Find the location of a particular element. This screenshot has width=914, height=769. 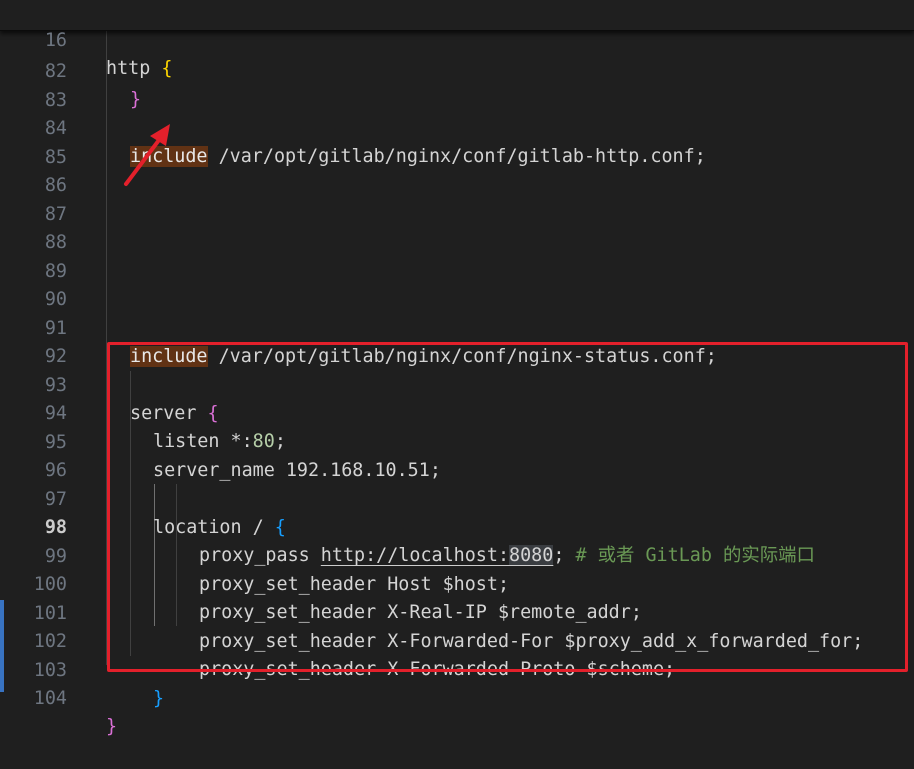

code-line: 82 } is located at coordinates (457, 70).